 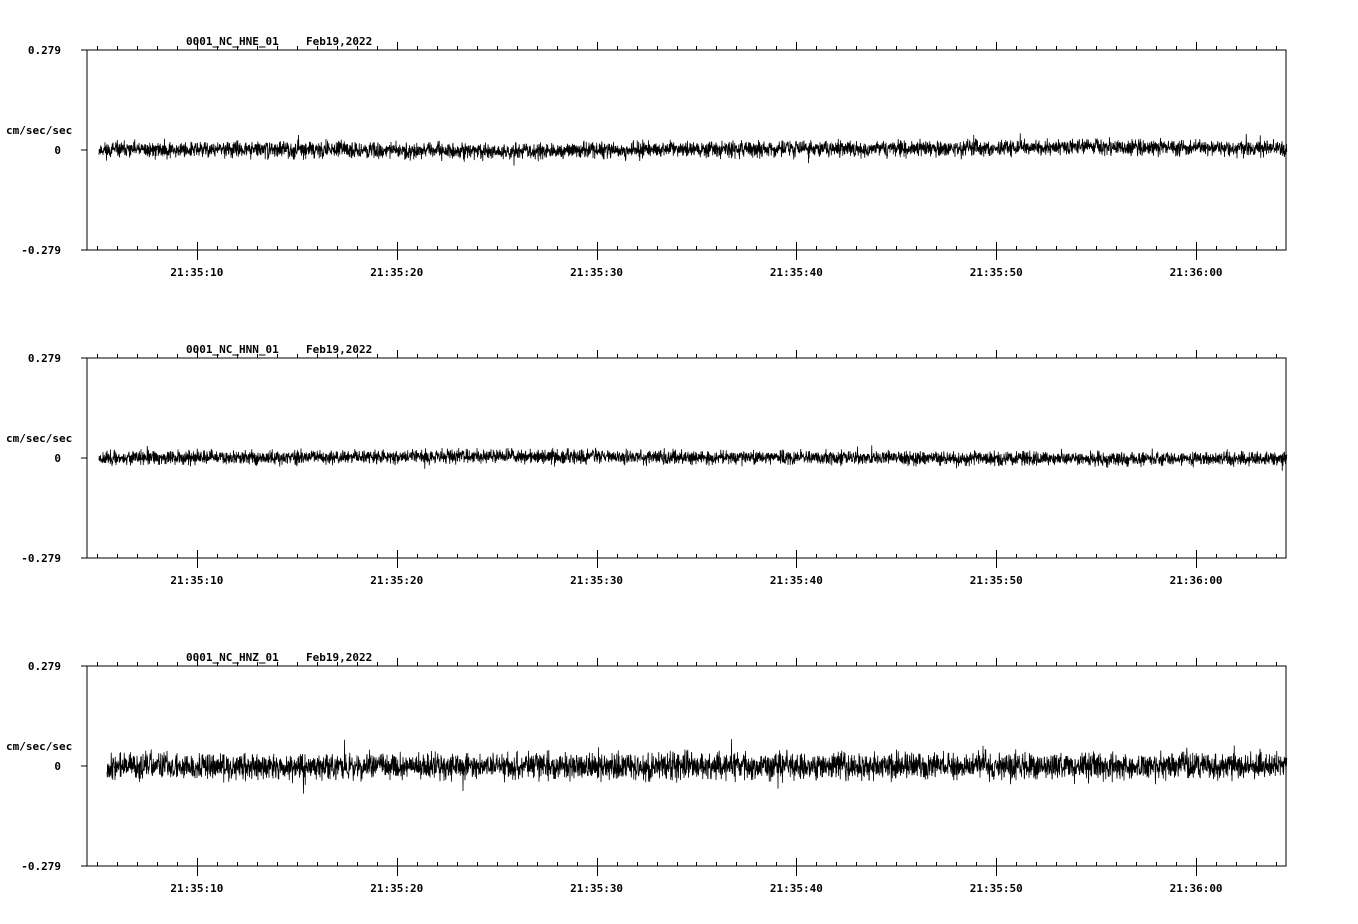 I want to click on panel-title: 0001_NC_HNE_01, so click(x=232, y=41).